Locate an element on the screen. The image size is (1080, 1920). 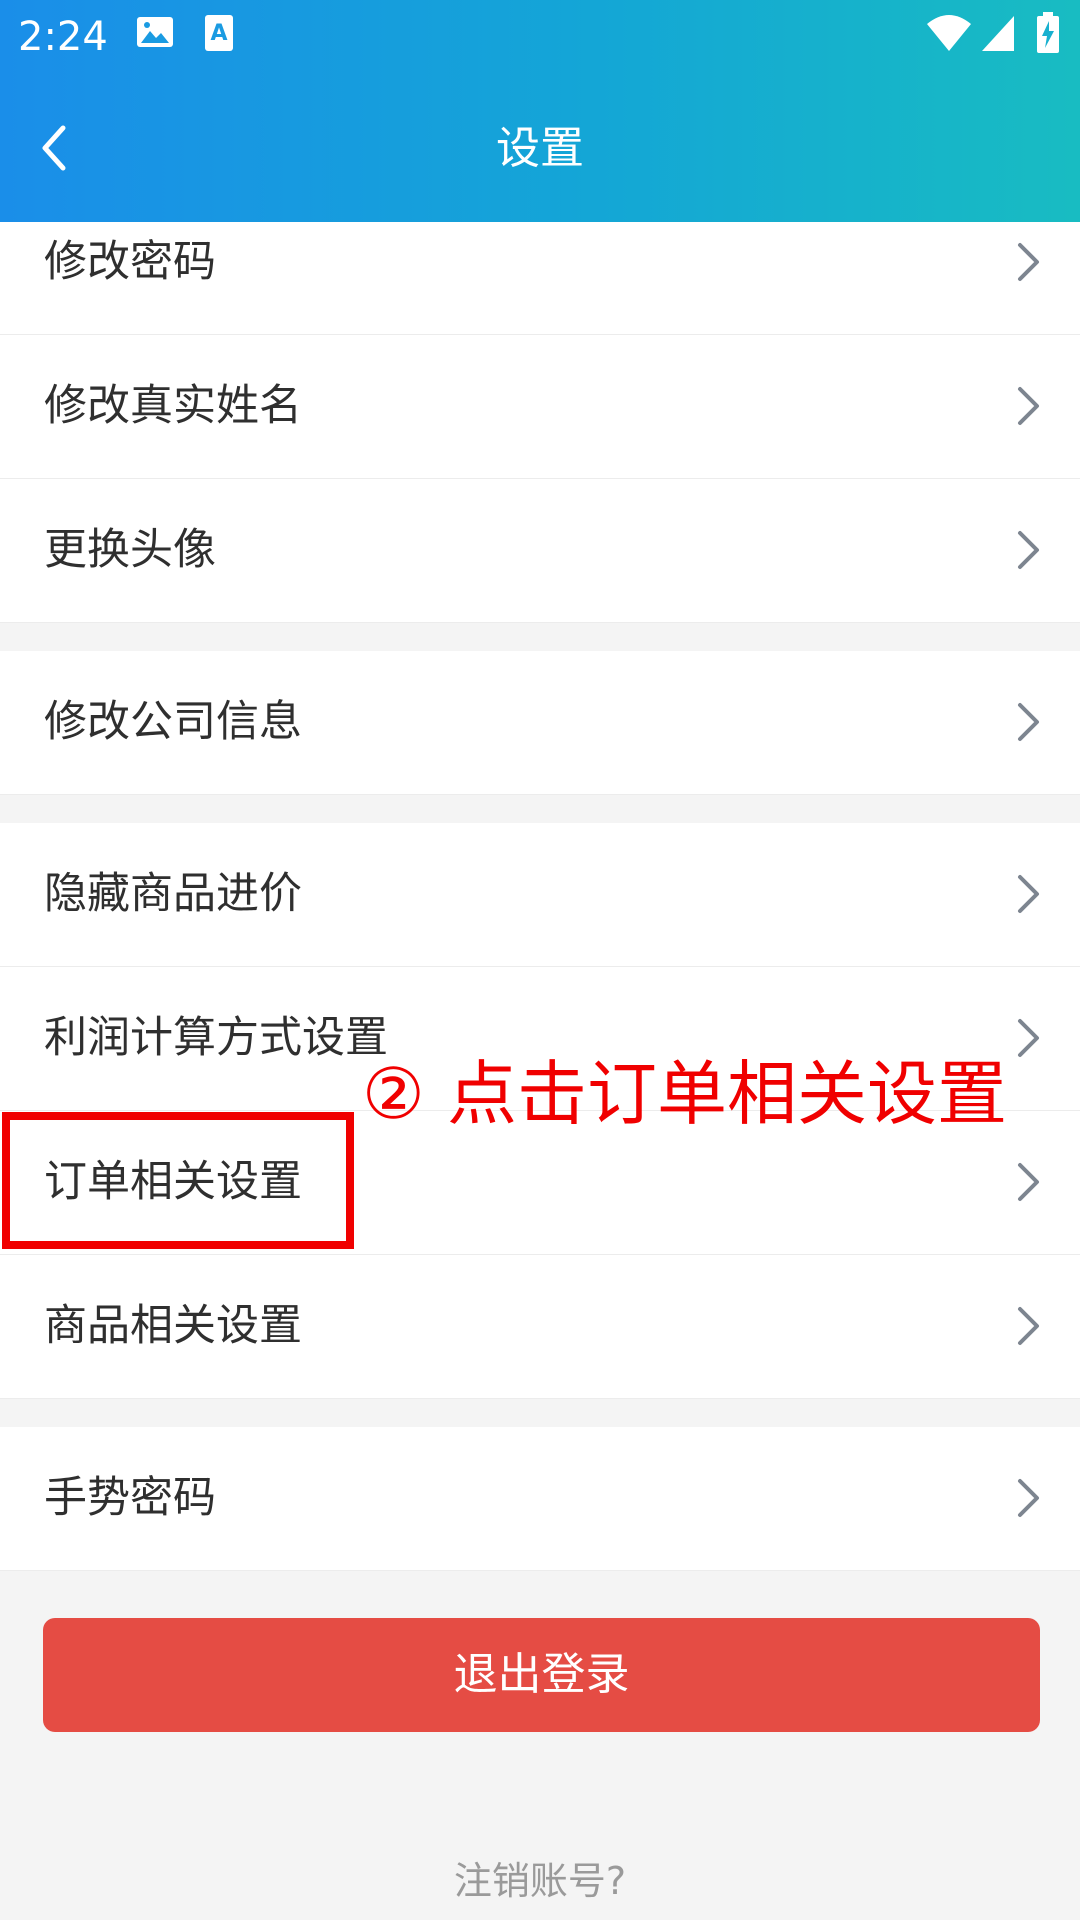
menu-item-label: 更换头像 is located at coordinates (130, 550).